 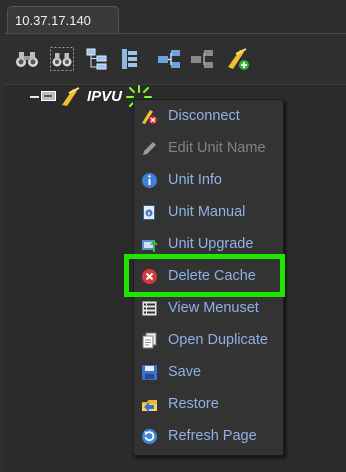 What do you see at coordinates (150, 246) in the screenshot?
I see `upgrade-icon` at bounding box center [150, 246].